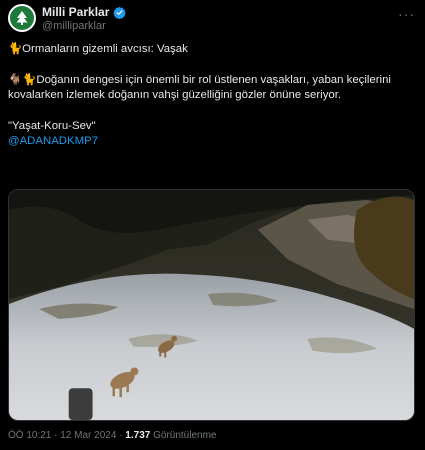 Image resolution: width=425 pixels, height=450 pixels. I want to click on mention-link: @ADANADKMP7, so click(211, 142).